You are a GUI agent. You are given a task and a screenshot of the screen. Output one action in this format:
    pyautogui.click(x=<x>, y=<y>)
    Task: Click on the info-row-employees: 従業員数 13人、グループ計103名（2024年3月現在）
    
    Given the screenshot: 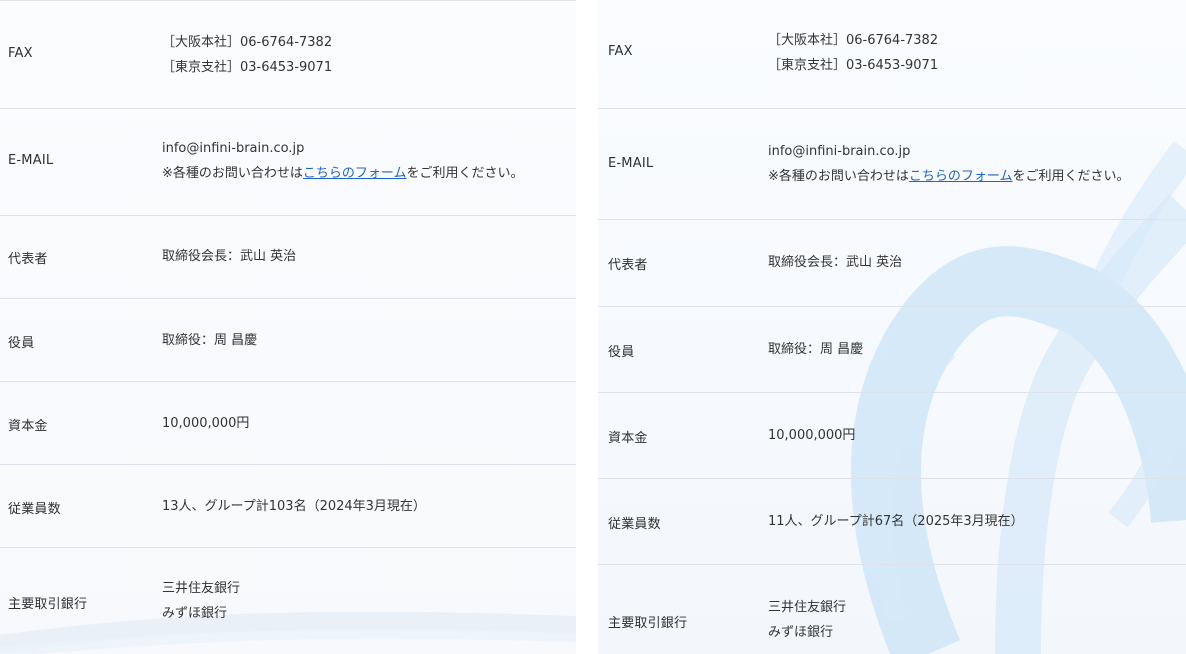 What is the action you would take?
    pyautogui.click(x=288, y=506)
    